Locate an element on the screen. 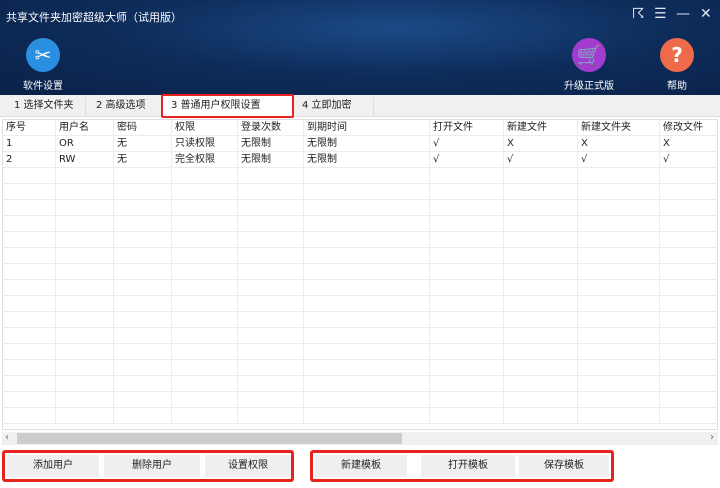  minimize-icon: — is located at coordinates (683, 14).